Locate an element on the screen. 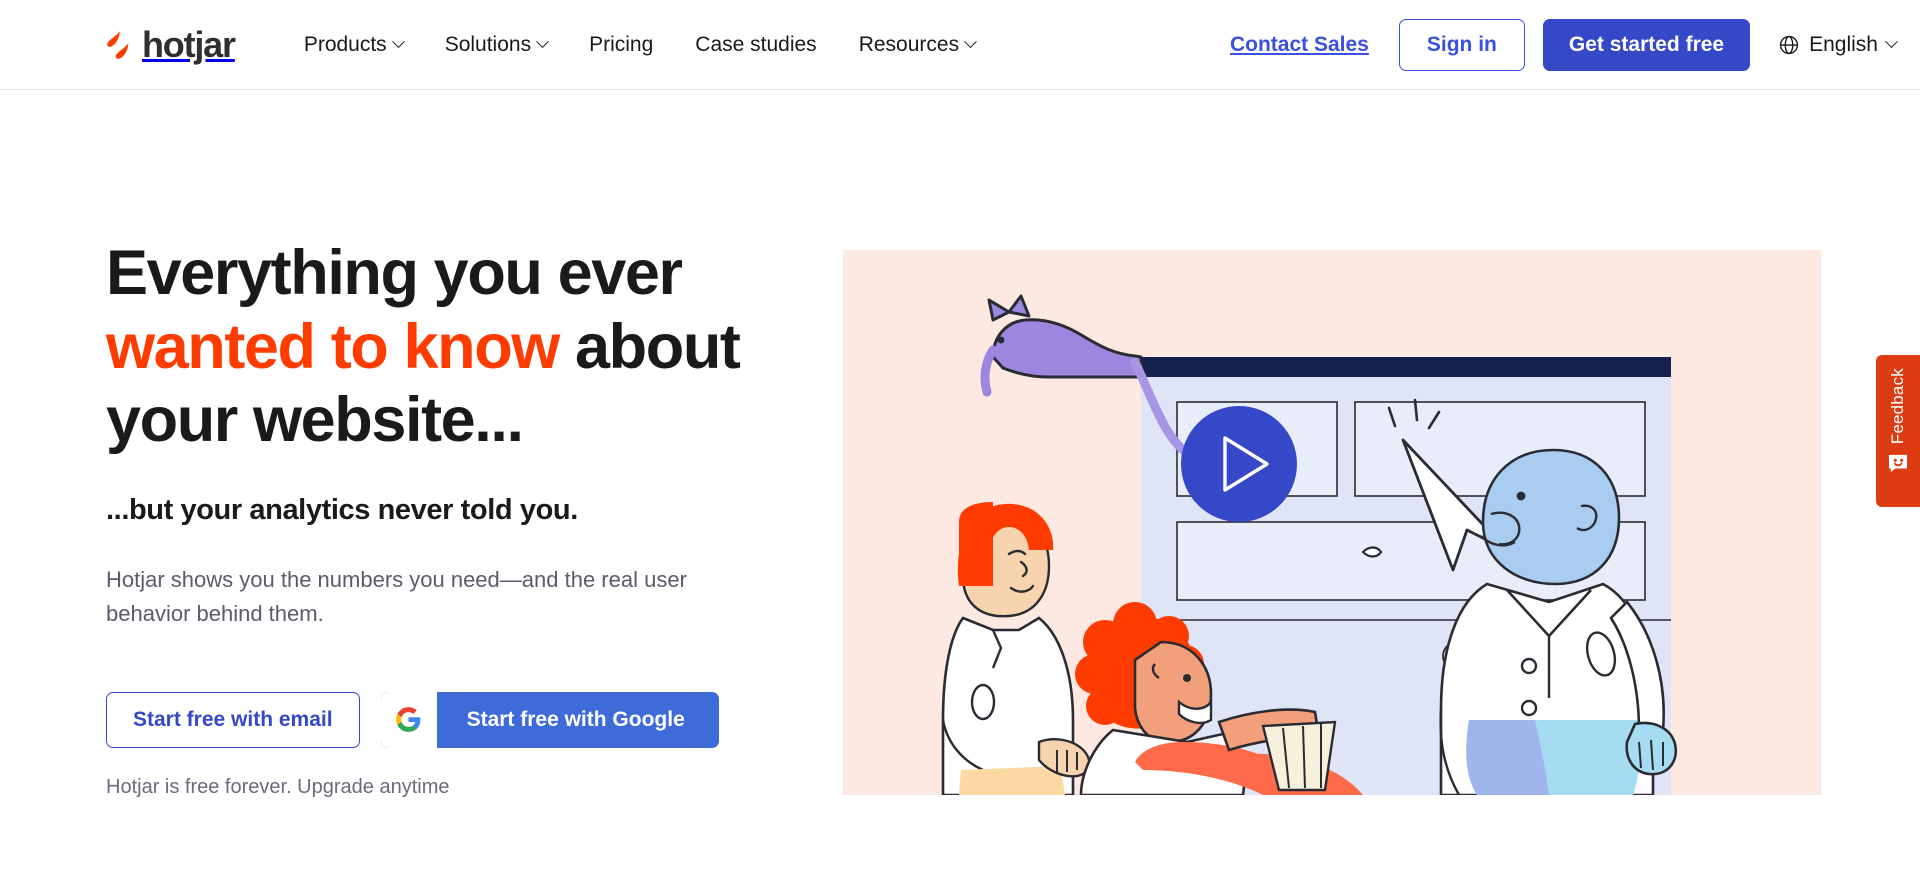 The width and height of the screenshot is (1920, 878). nav-item-resources: Resources is located at coordinates (917, 45).